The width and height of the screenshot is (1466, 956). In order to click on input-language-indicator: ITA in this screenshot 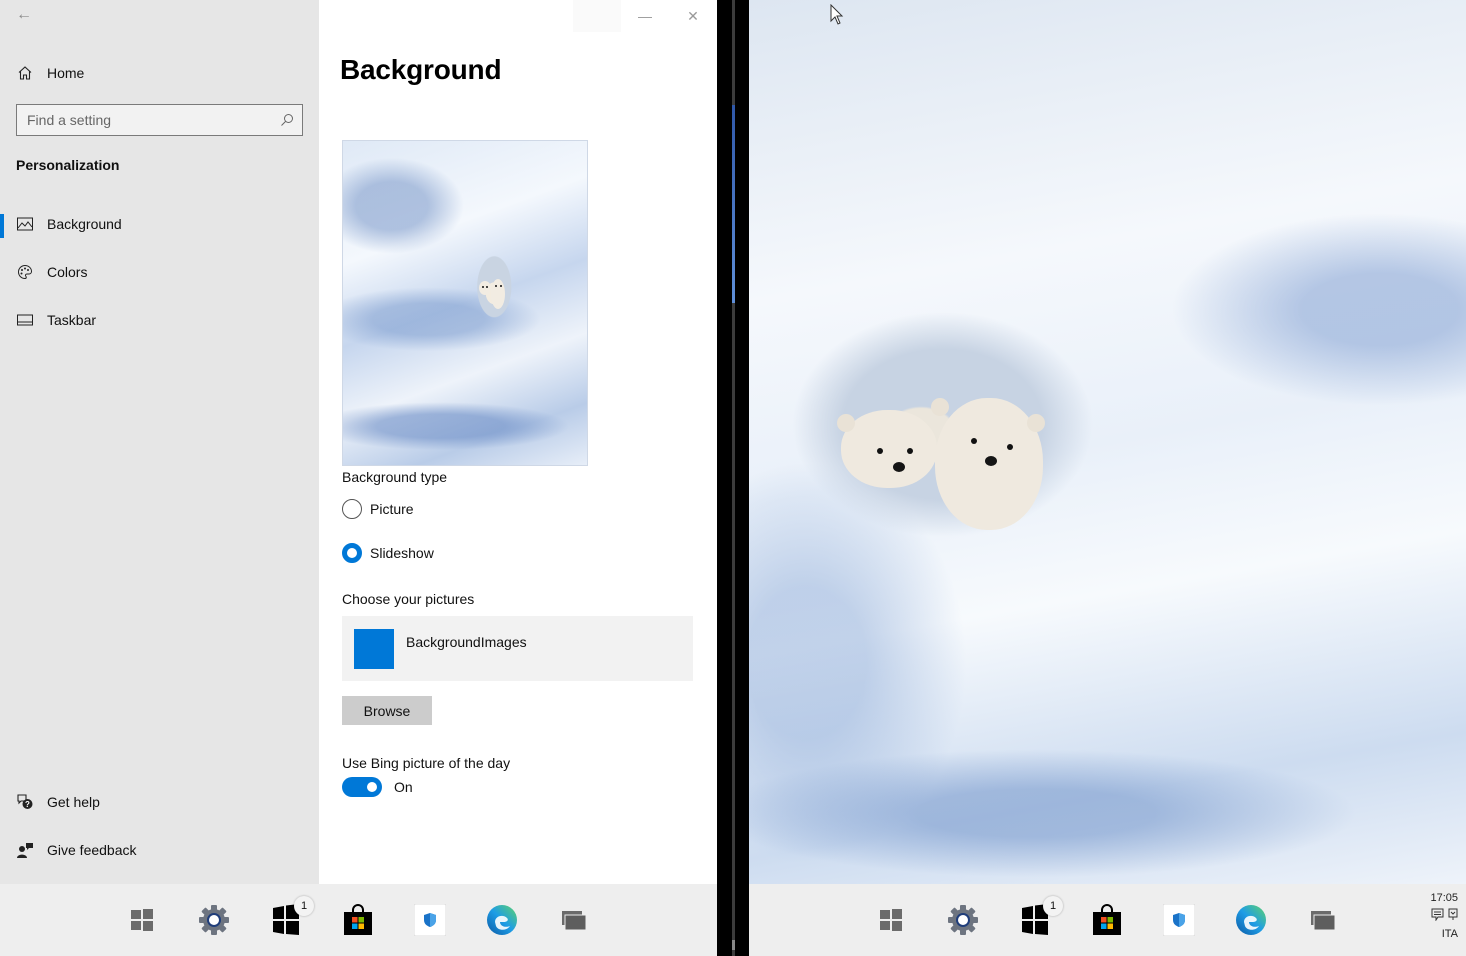, I will do `click(1428, 934)`.